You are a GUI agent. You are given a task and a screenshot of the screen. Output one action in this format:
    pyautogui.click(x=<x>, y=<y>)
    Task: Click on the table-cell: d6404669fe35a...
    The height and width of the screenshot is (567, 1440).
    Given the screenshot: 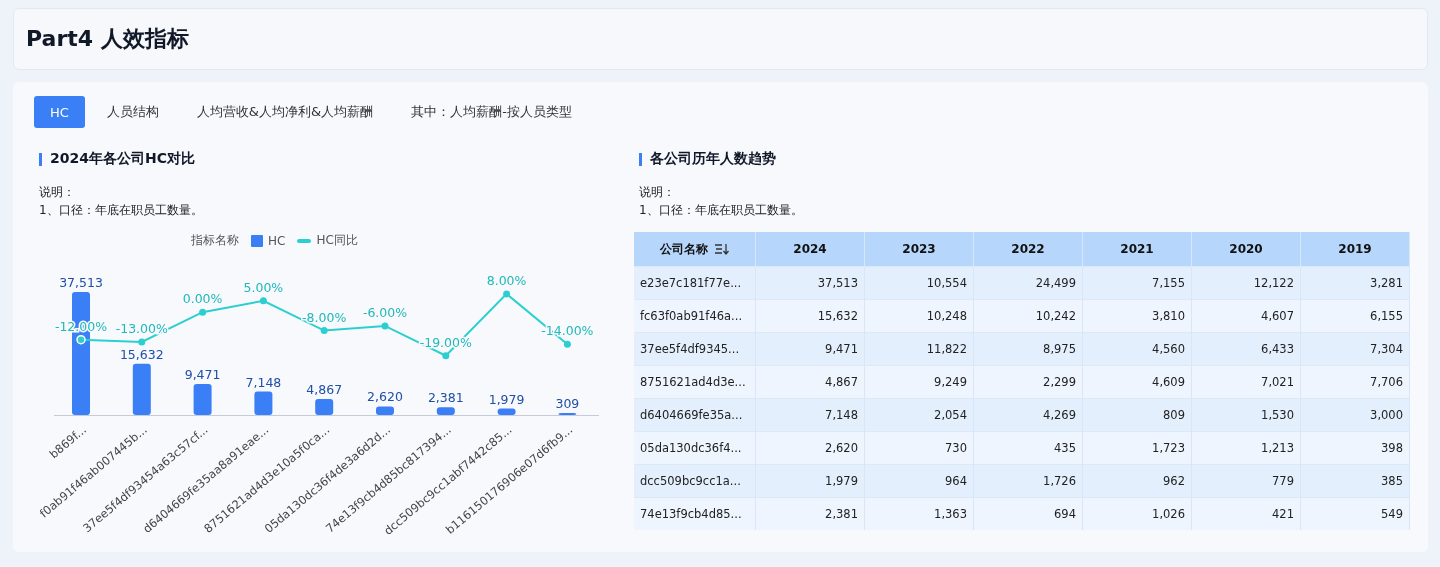 What is the action you would take?
    pyautogui.click(x=695, y=414)
    